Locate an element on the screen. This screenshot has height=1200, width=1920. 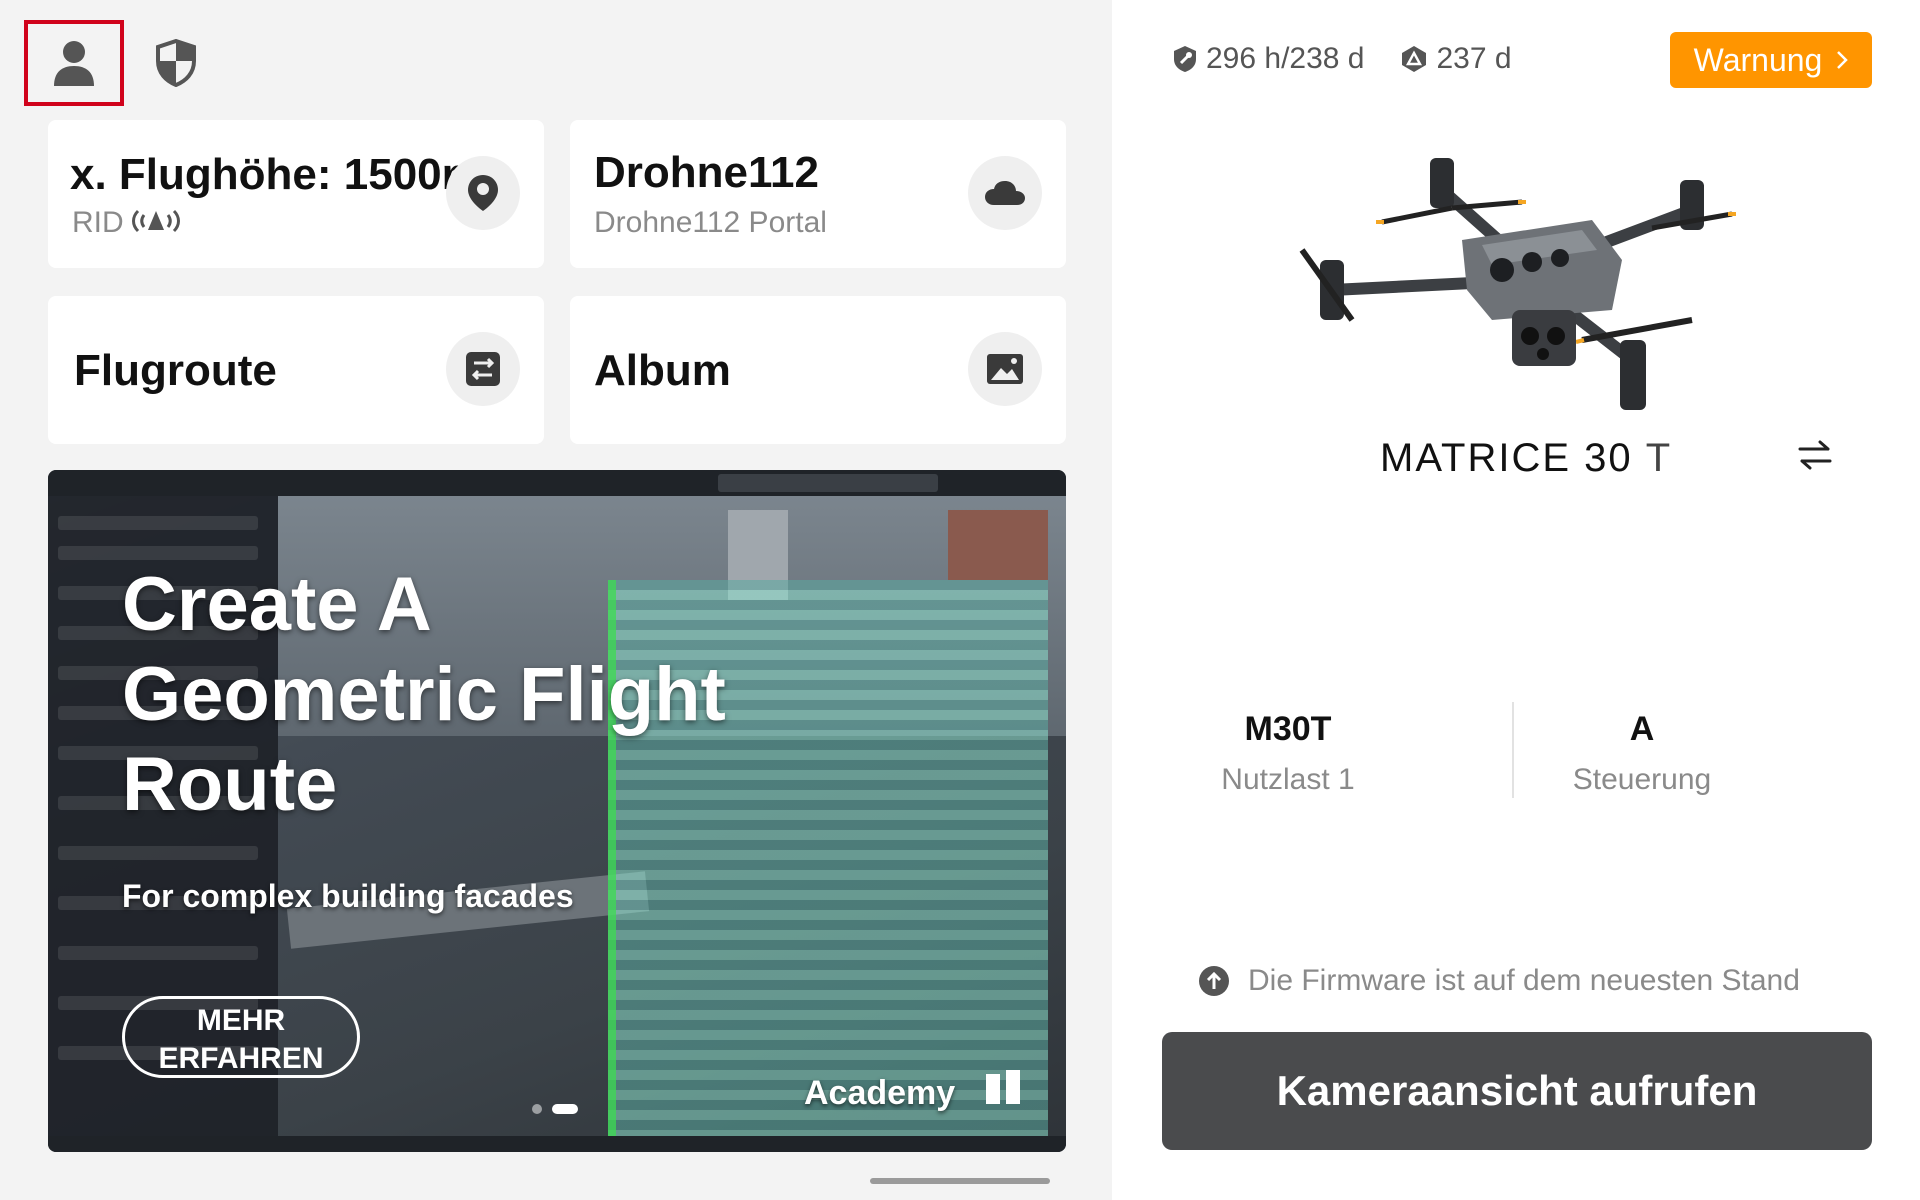
location-button is located at coordinates (483, 193).